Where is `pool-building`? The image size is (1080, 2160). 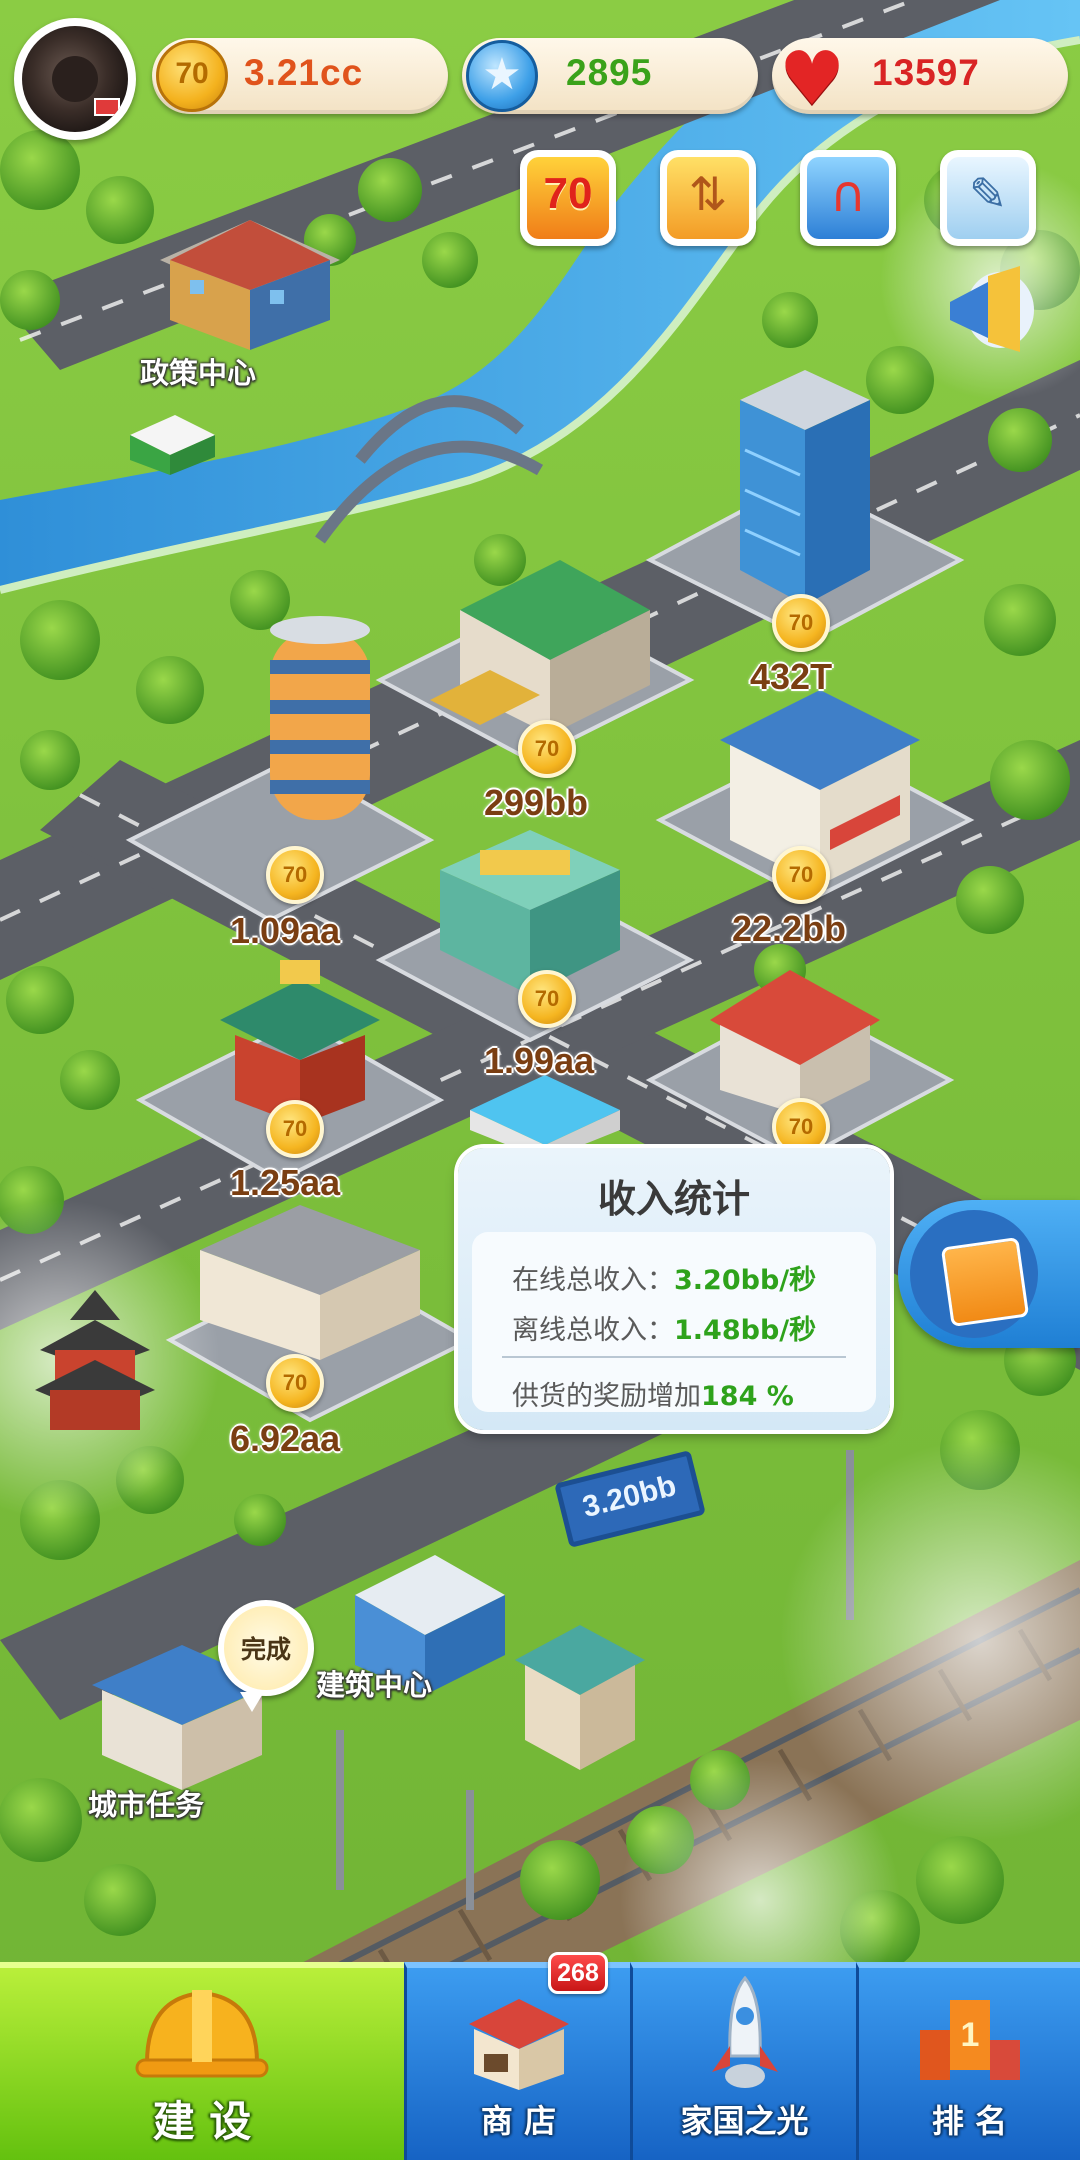 pool-building is located at coordinates (545, 1117).